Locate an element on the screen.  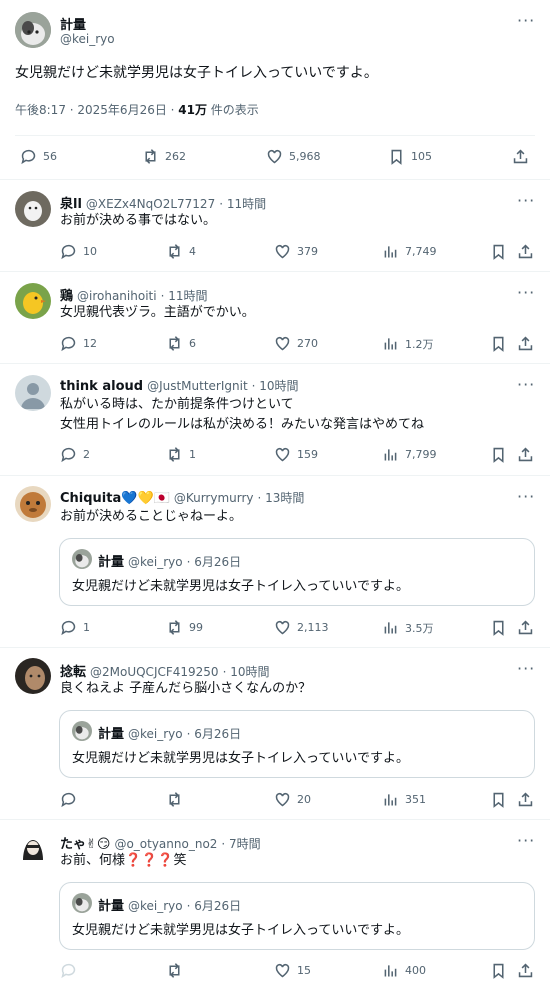
reply-author-handle: @2MoUQCJCF419250 is located at coordinates (154, 672).